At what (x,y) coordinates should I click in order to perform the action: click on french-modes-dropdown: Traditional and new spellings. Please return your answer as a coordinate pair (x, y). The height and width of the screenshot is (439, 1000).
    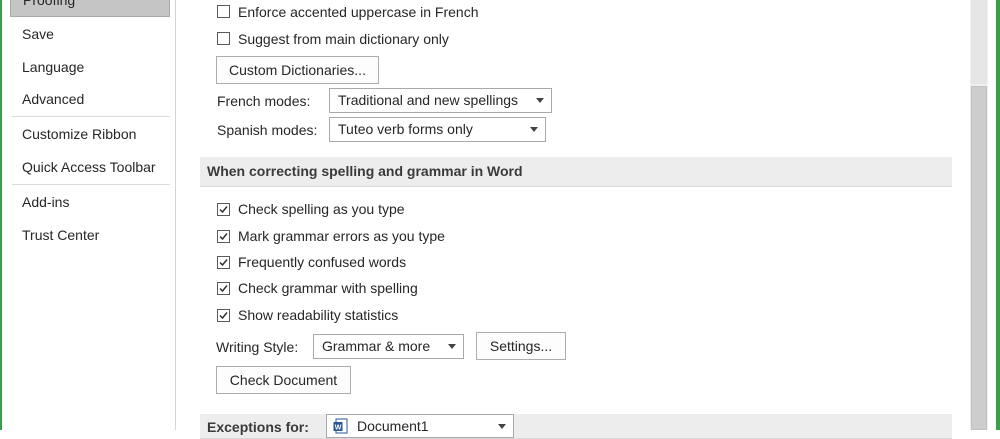
    Looking at the image, I should click on (440, 100).